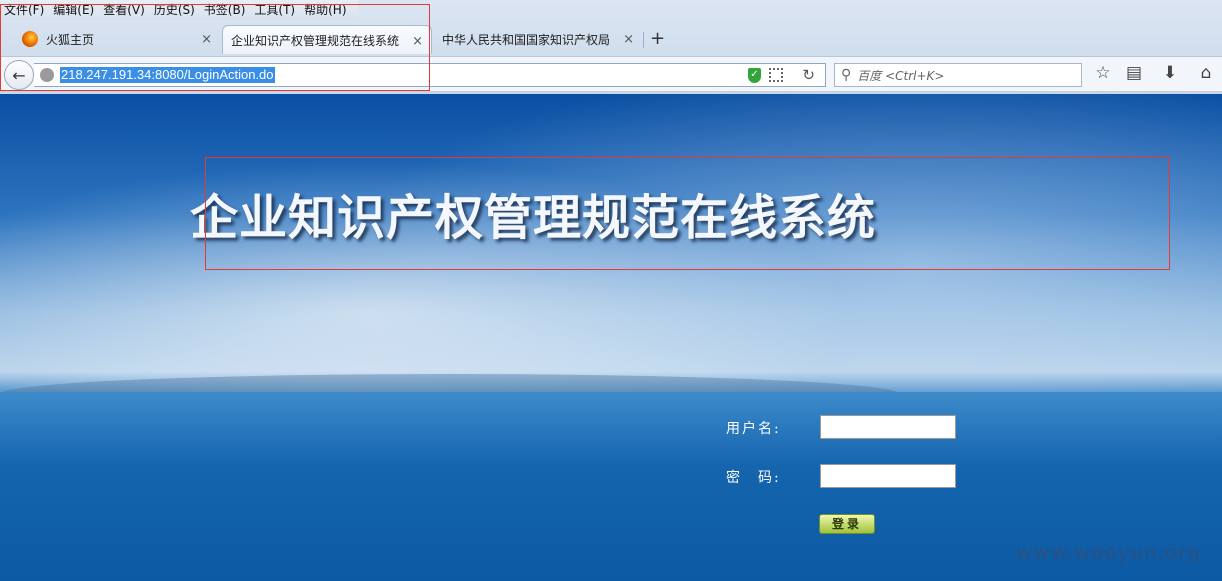 The image size is (1222, 581). Describe the element at coordinates (643, 40) in the screenshot. I see `tab-divider` at that location.